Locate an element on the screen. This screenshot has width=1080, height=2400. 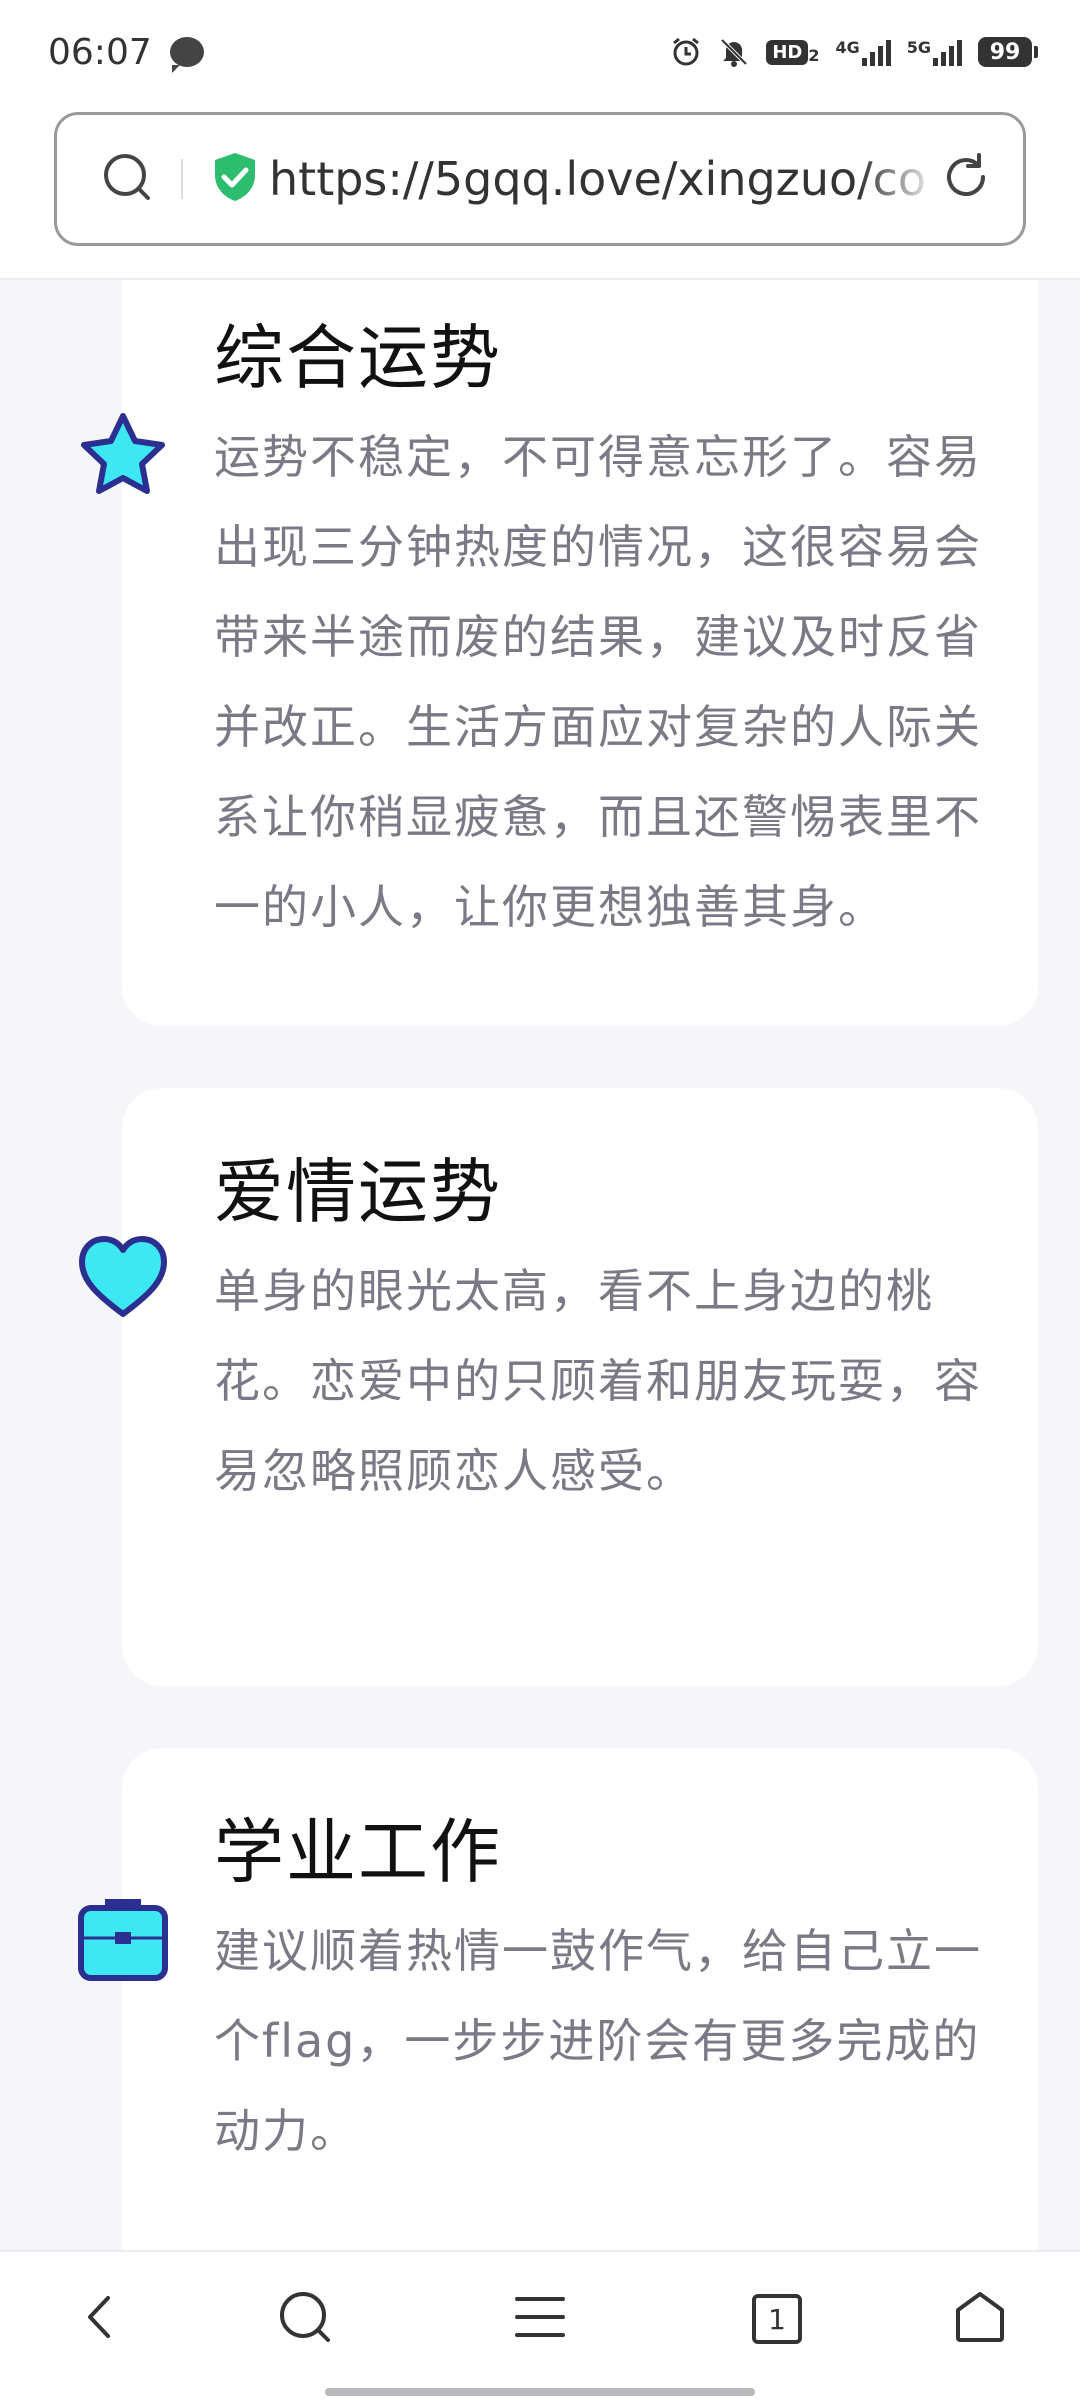
url-text: https://5gqq.love/xingzuo/co is located at coordinates (604, 179).